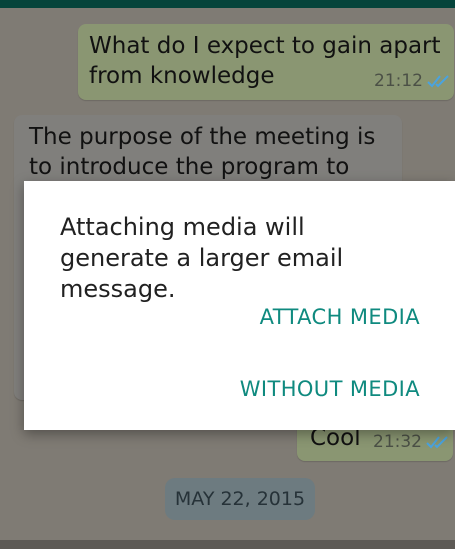 The image size is (455, 549). What do you see at coordinates (227, 544) in the screenshot?
I see `next-message-edge` at bounding box center [227, 544].